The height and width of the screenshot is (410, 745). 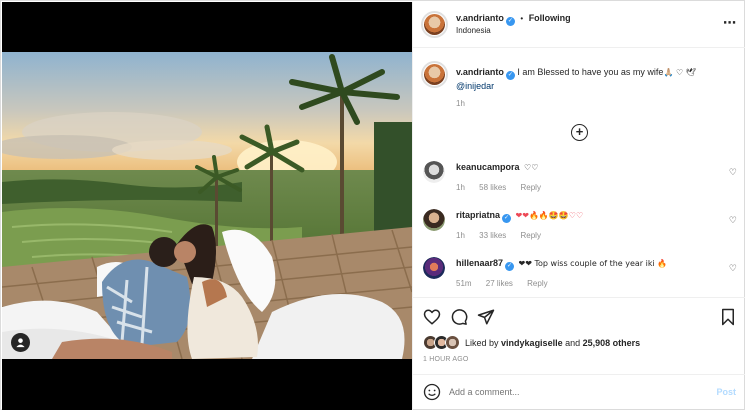 What do you see at coordinates (729, 23) in the screenshot?
I see `more-options-icon: ⋯` at bounding box center [729, 23].